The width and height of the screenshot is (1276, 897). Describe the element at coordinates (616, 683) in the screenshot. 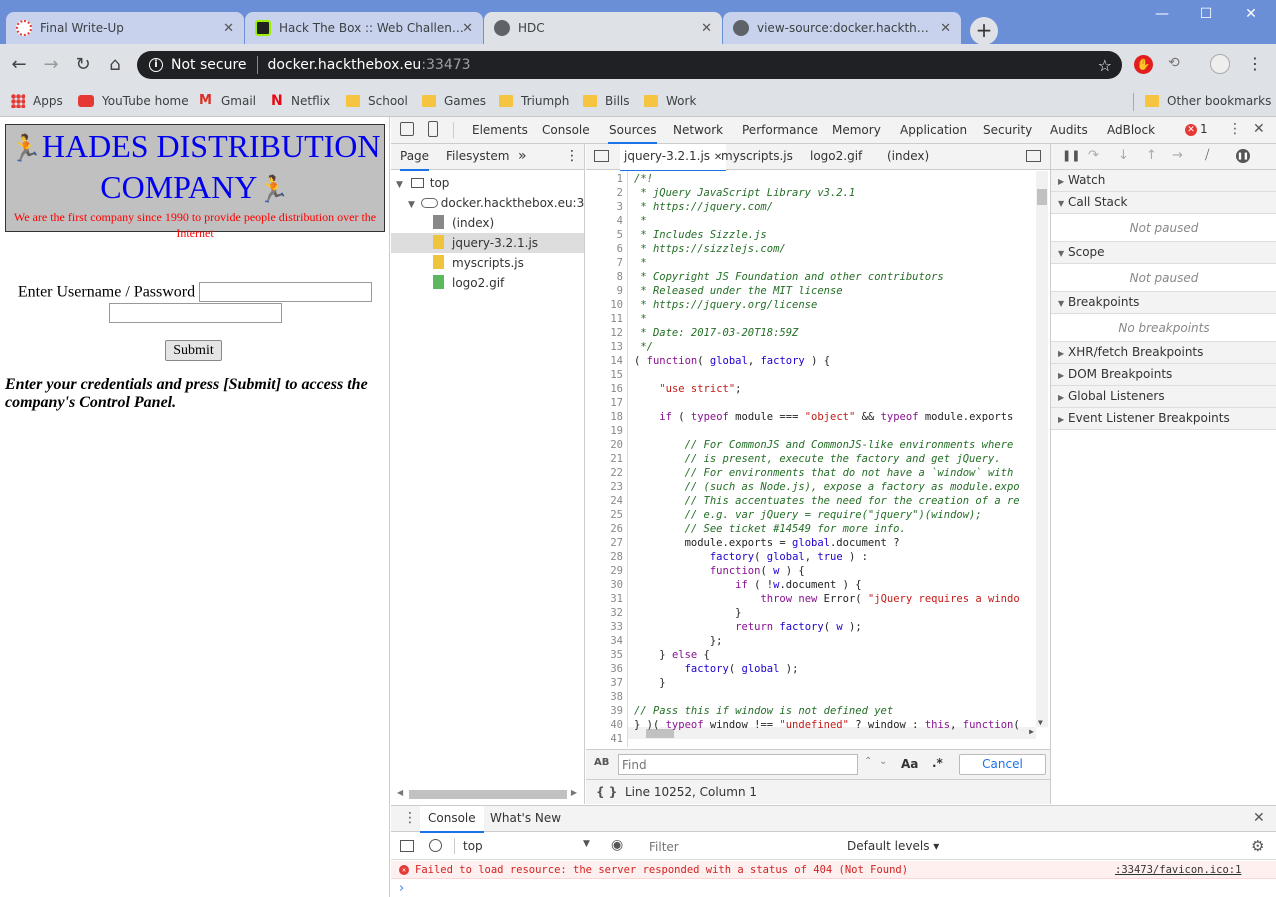

I see `line-number: 37` at that location.